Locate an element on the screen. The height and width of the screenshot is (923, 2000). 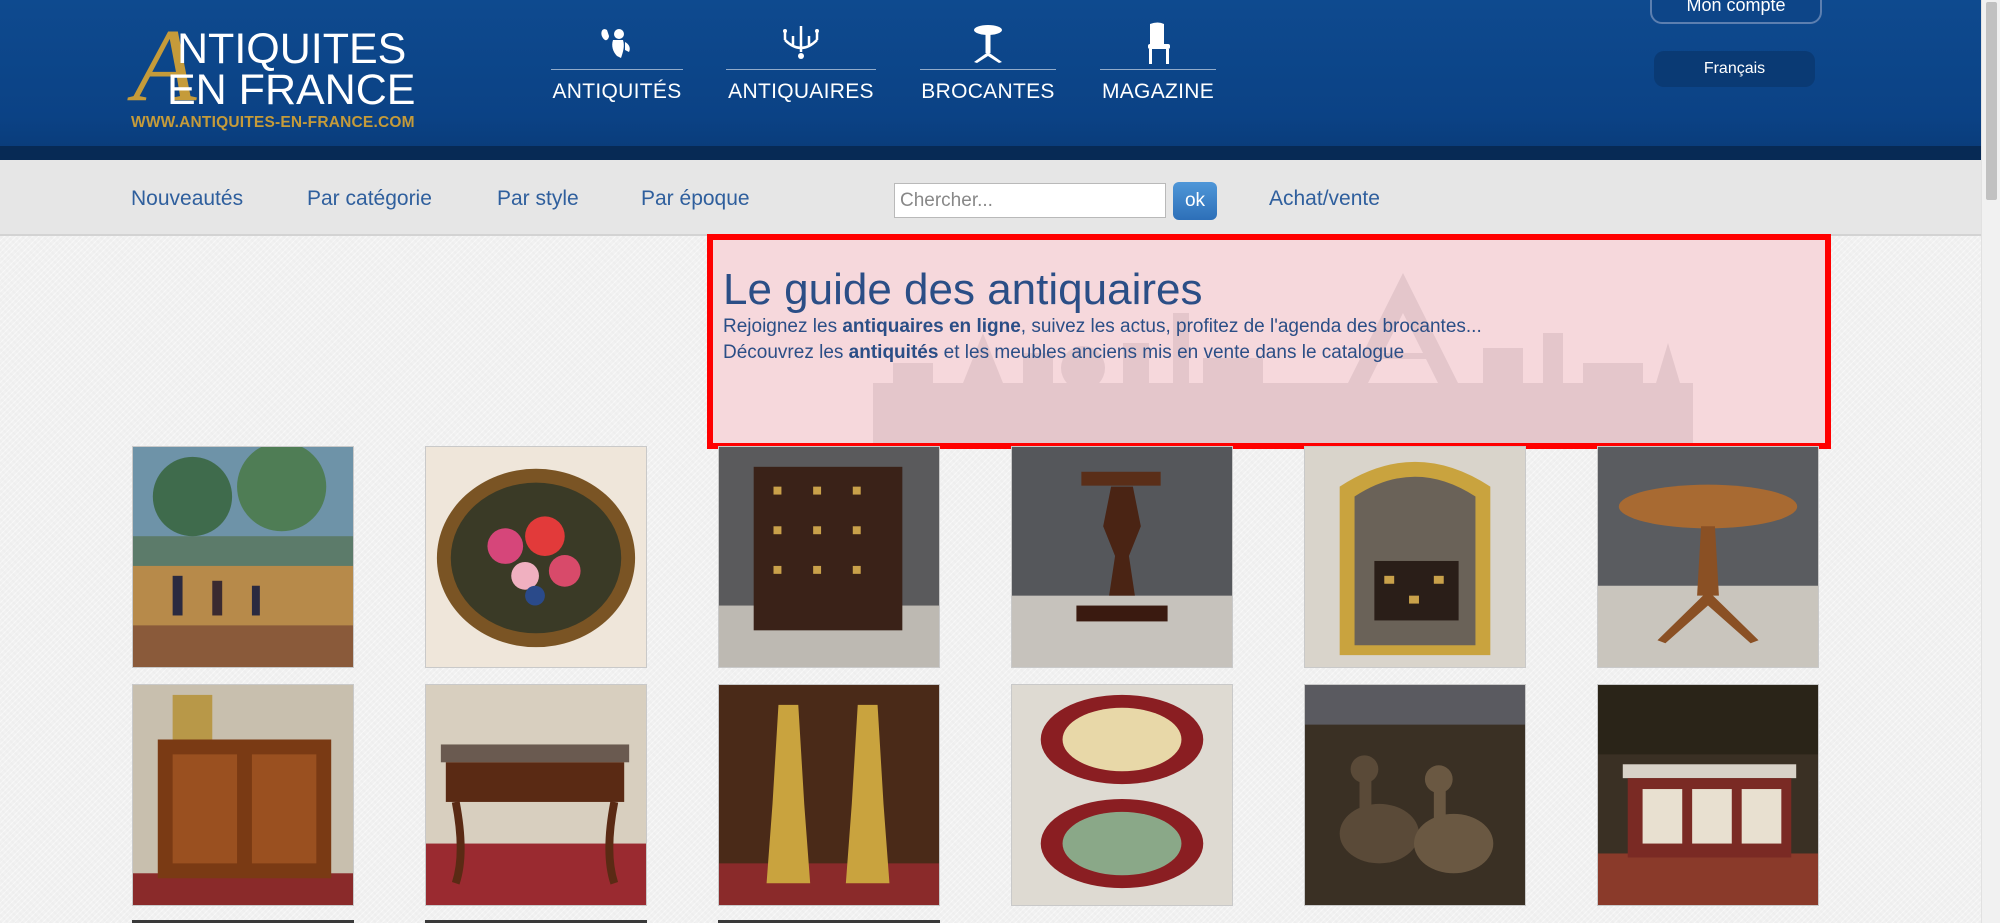
subnav-nouveautes: Nouveautés is located at coordinates (187, 199).